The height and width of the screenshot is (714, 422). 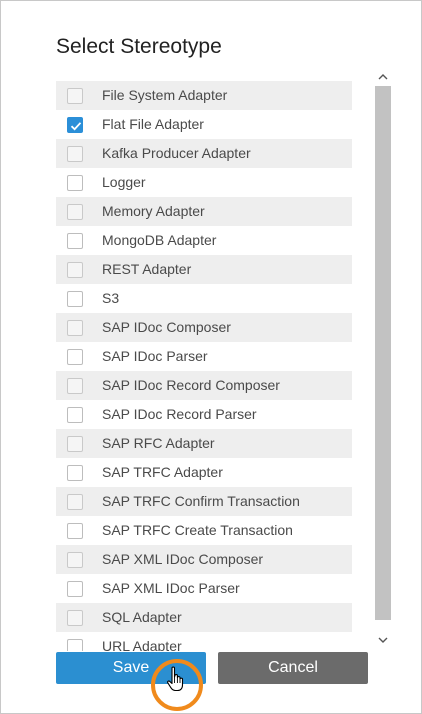 What do you see at coordinates (204, 182) in the screenshot?
I see `list-item: Logger` at bounding box center [204, 182].